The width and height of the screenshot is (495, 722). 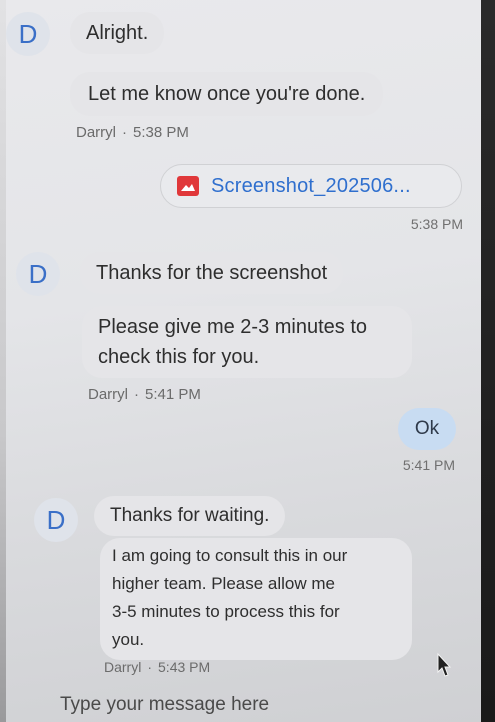 I want to click on message-input, so click(x=240, y=705).